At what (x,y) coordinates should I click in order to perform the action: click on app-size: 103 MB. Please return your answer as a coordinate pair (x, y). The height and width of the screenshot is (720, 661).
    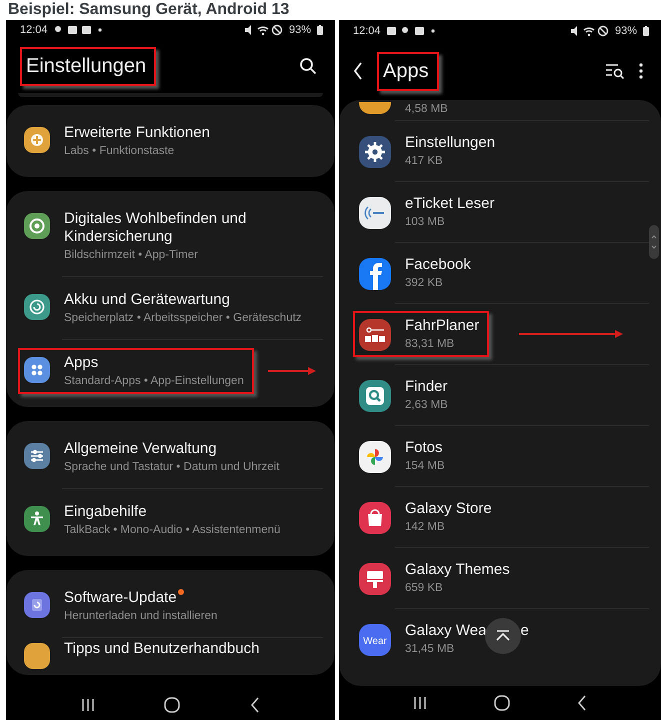
    Looking at the image, I should click on (425, 222).